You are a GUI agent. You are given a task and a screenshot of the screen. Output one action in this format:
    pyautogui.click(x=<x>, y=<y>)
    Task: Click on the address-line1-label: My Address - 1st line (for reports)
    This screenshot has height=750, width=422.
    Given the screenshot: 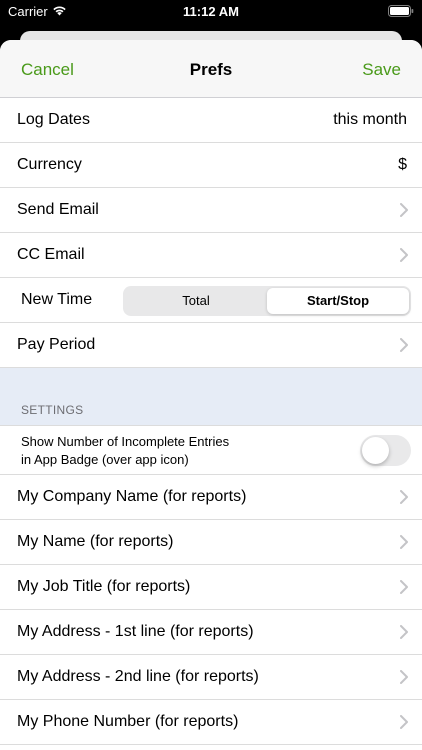 What is the action you would take?
    pyautogui.click(x=135, y=631)
    